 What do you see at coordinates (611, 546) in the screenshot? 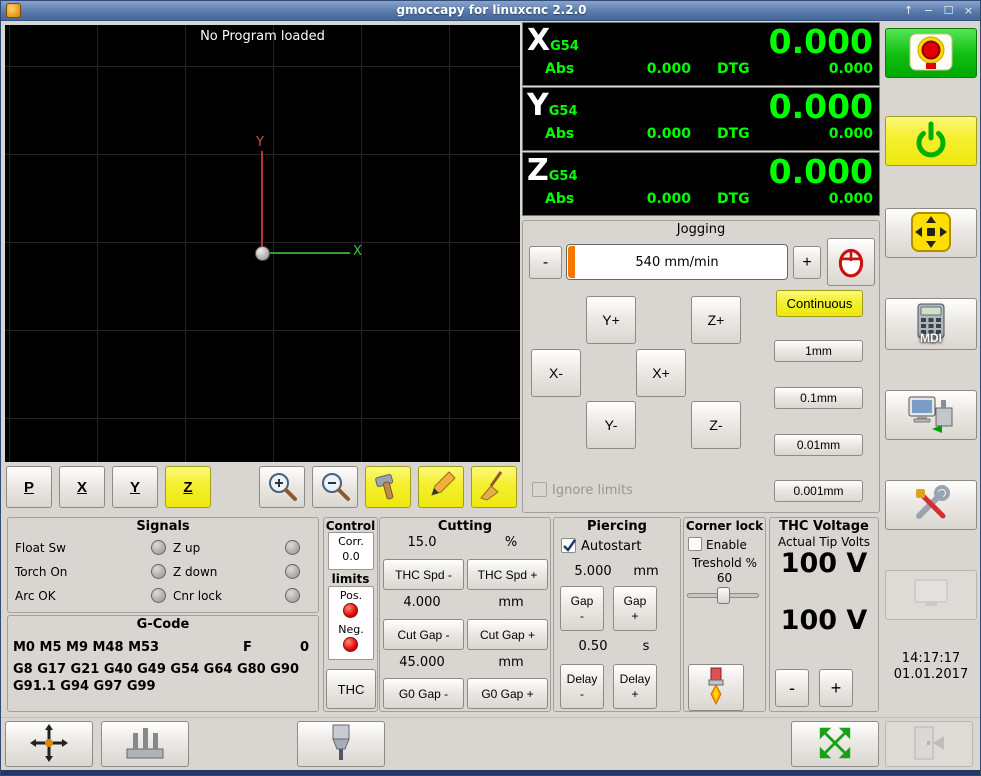
I see `autostart-label: Autostart` at bounding box center [611, 546].